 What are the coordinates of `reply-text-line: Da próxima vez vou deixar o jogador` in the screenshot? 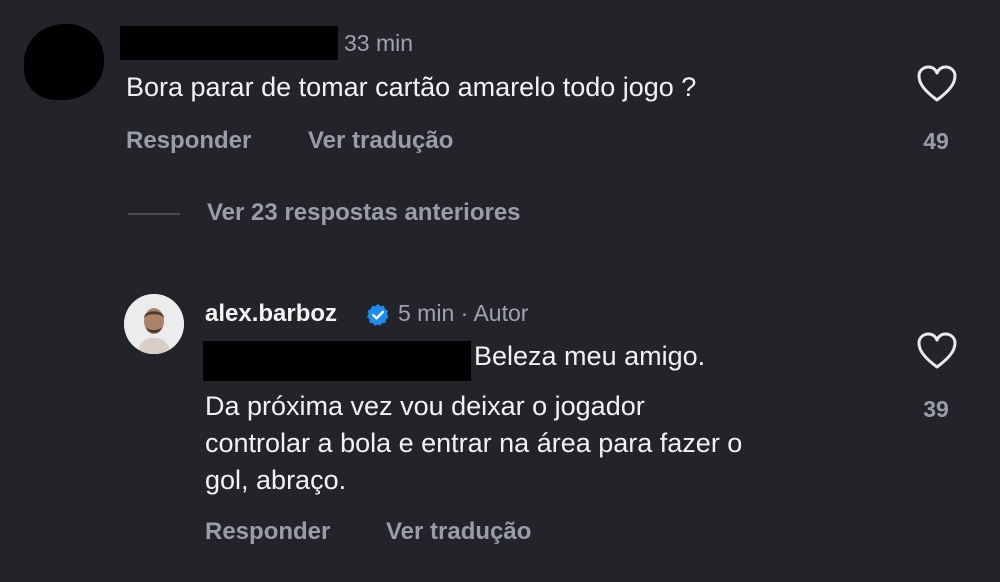 It's located at (425, 406).